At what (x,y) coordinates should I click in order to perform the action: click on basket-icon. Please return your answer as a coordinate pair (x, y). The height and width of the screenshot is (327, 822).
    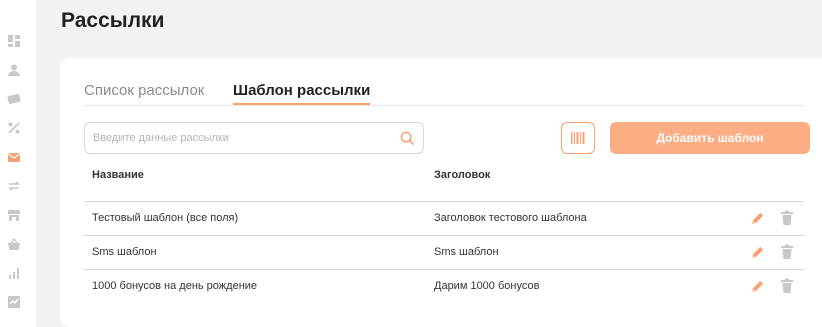
    Looking at the image, I should click on (14, 244).